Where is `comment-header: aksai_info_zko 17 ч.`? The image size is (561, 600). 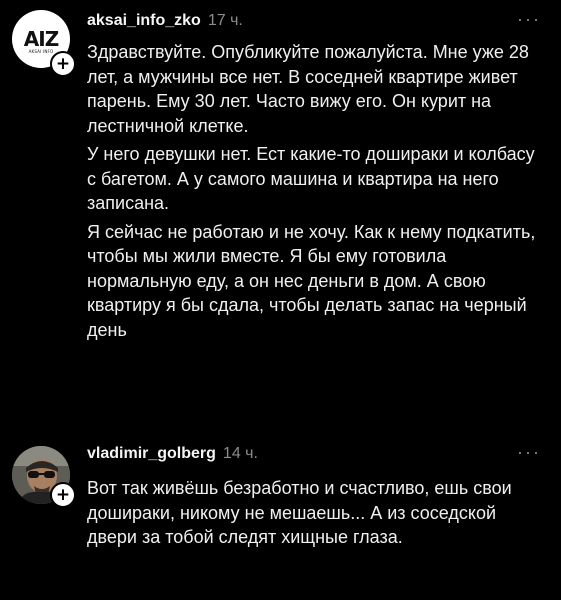 comment-header: aksai_info_zko 17 ч. is located at coordinates (165, 21).